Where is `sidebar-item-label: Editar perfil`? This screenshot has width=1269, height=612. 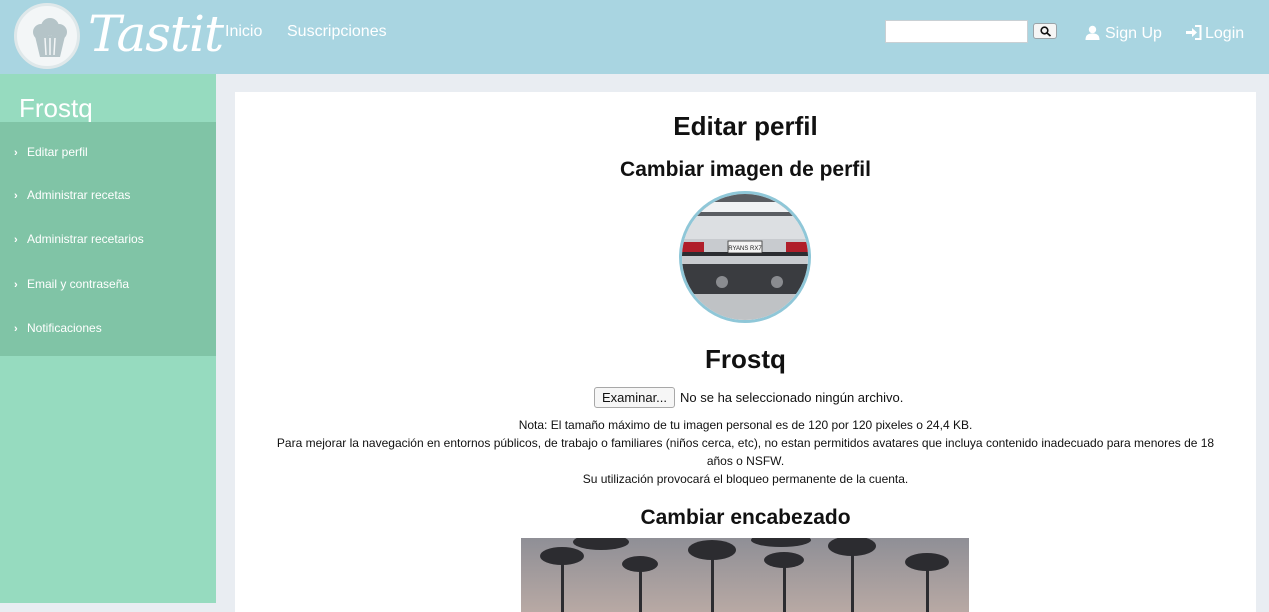 sidebar-item-label: Editar perfil is located at coordinates (57, 152).